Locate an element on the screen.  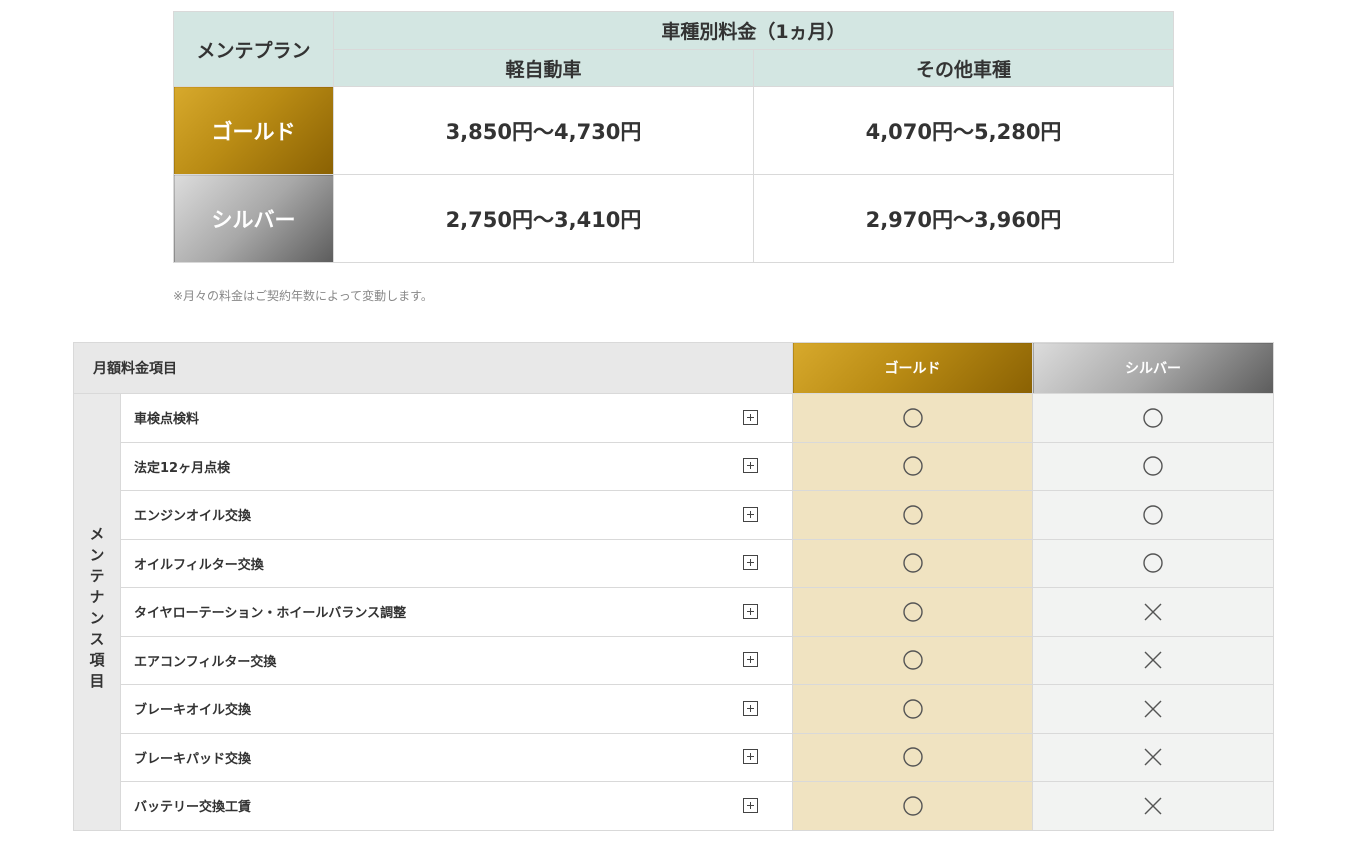
price-gold-kei: 3,850円～4,730円 is located at coordinates (543, 130).